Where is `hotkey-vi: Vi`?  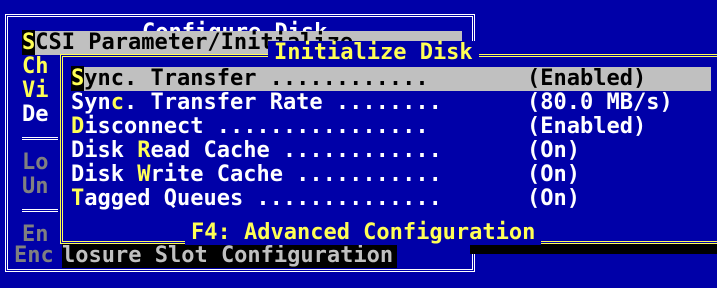 hotkey-vi: Vi is located at coordinates (35, 90).